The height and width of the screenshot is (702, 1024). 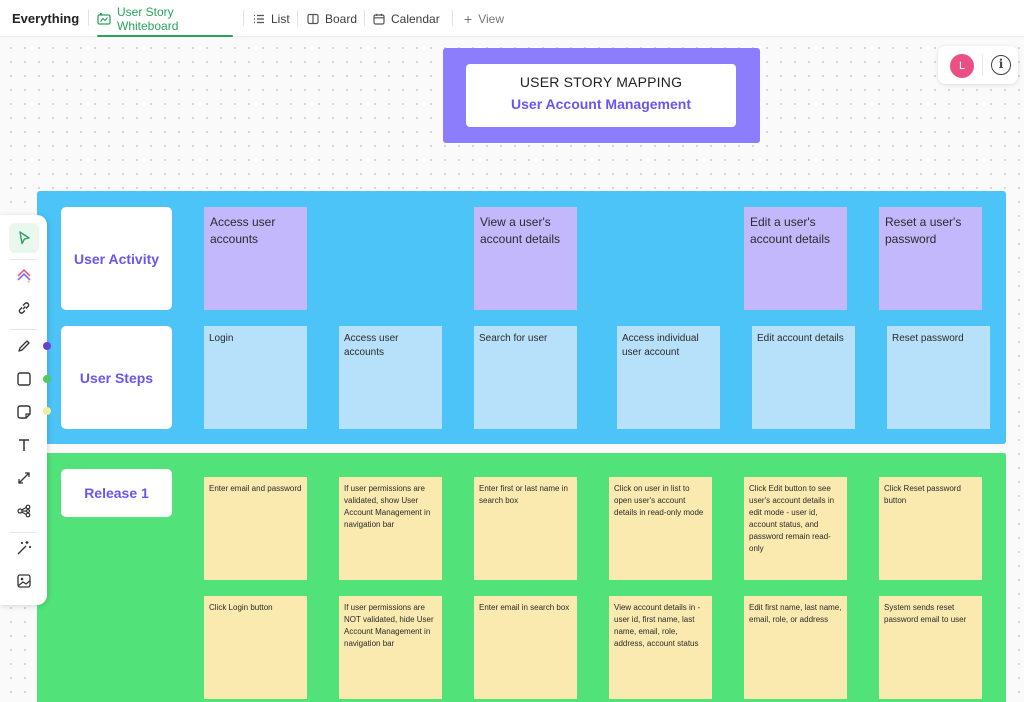 I want to click on sticky-note-icon, so click(x=24, y=412).